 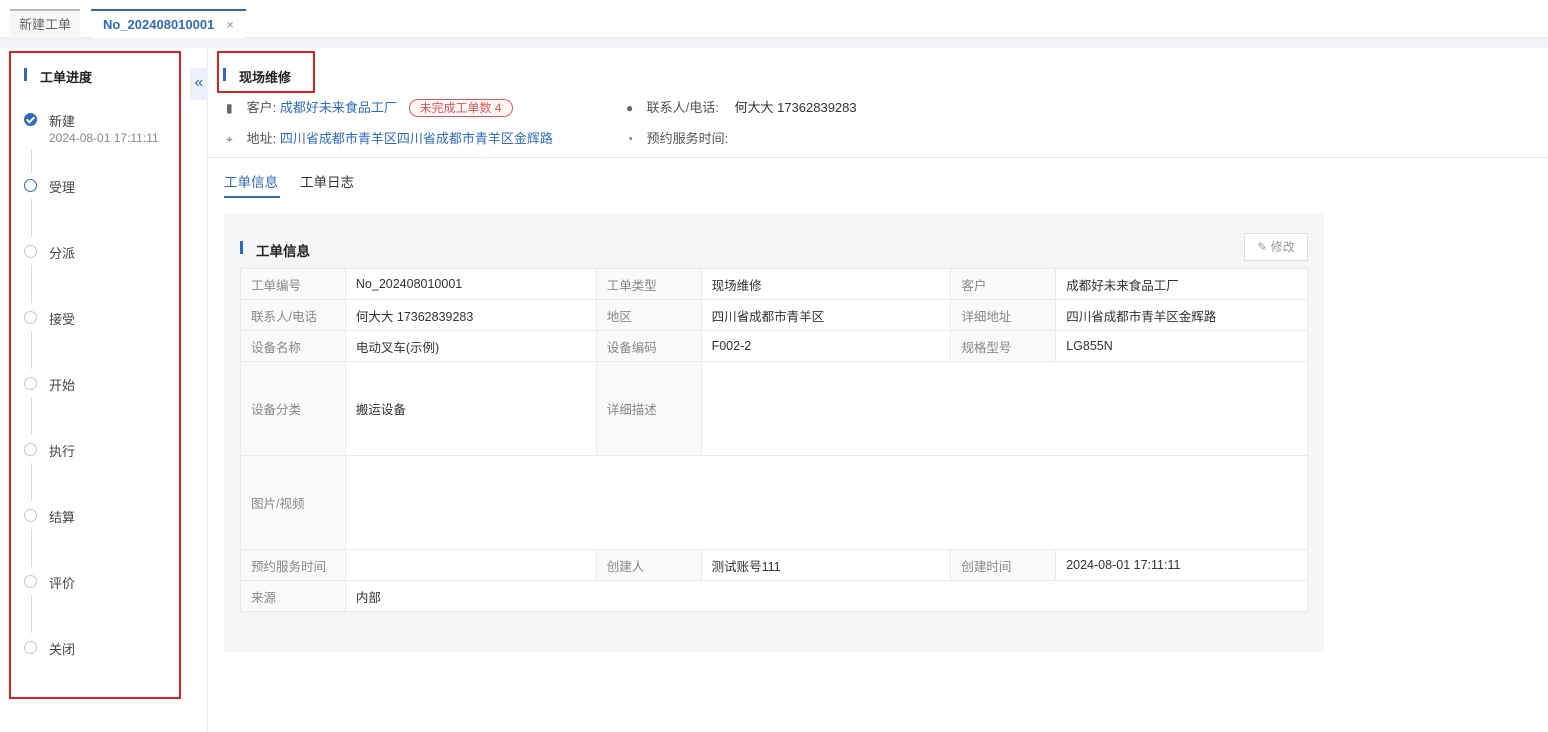 What do you see at coordinates (261, 107) in the screenshot?
I see `customer-label: 客户:` at bounding box center [261, 107].